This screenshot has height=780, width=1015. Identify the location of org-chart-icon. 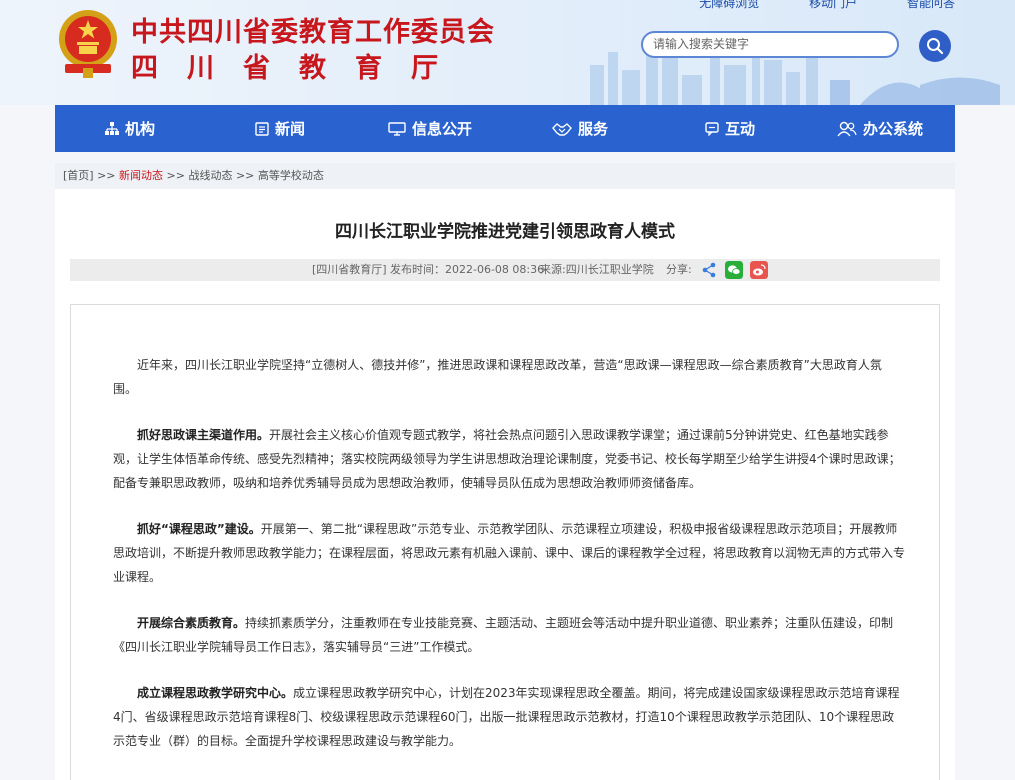
(111, 128).